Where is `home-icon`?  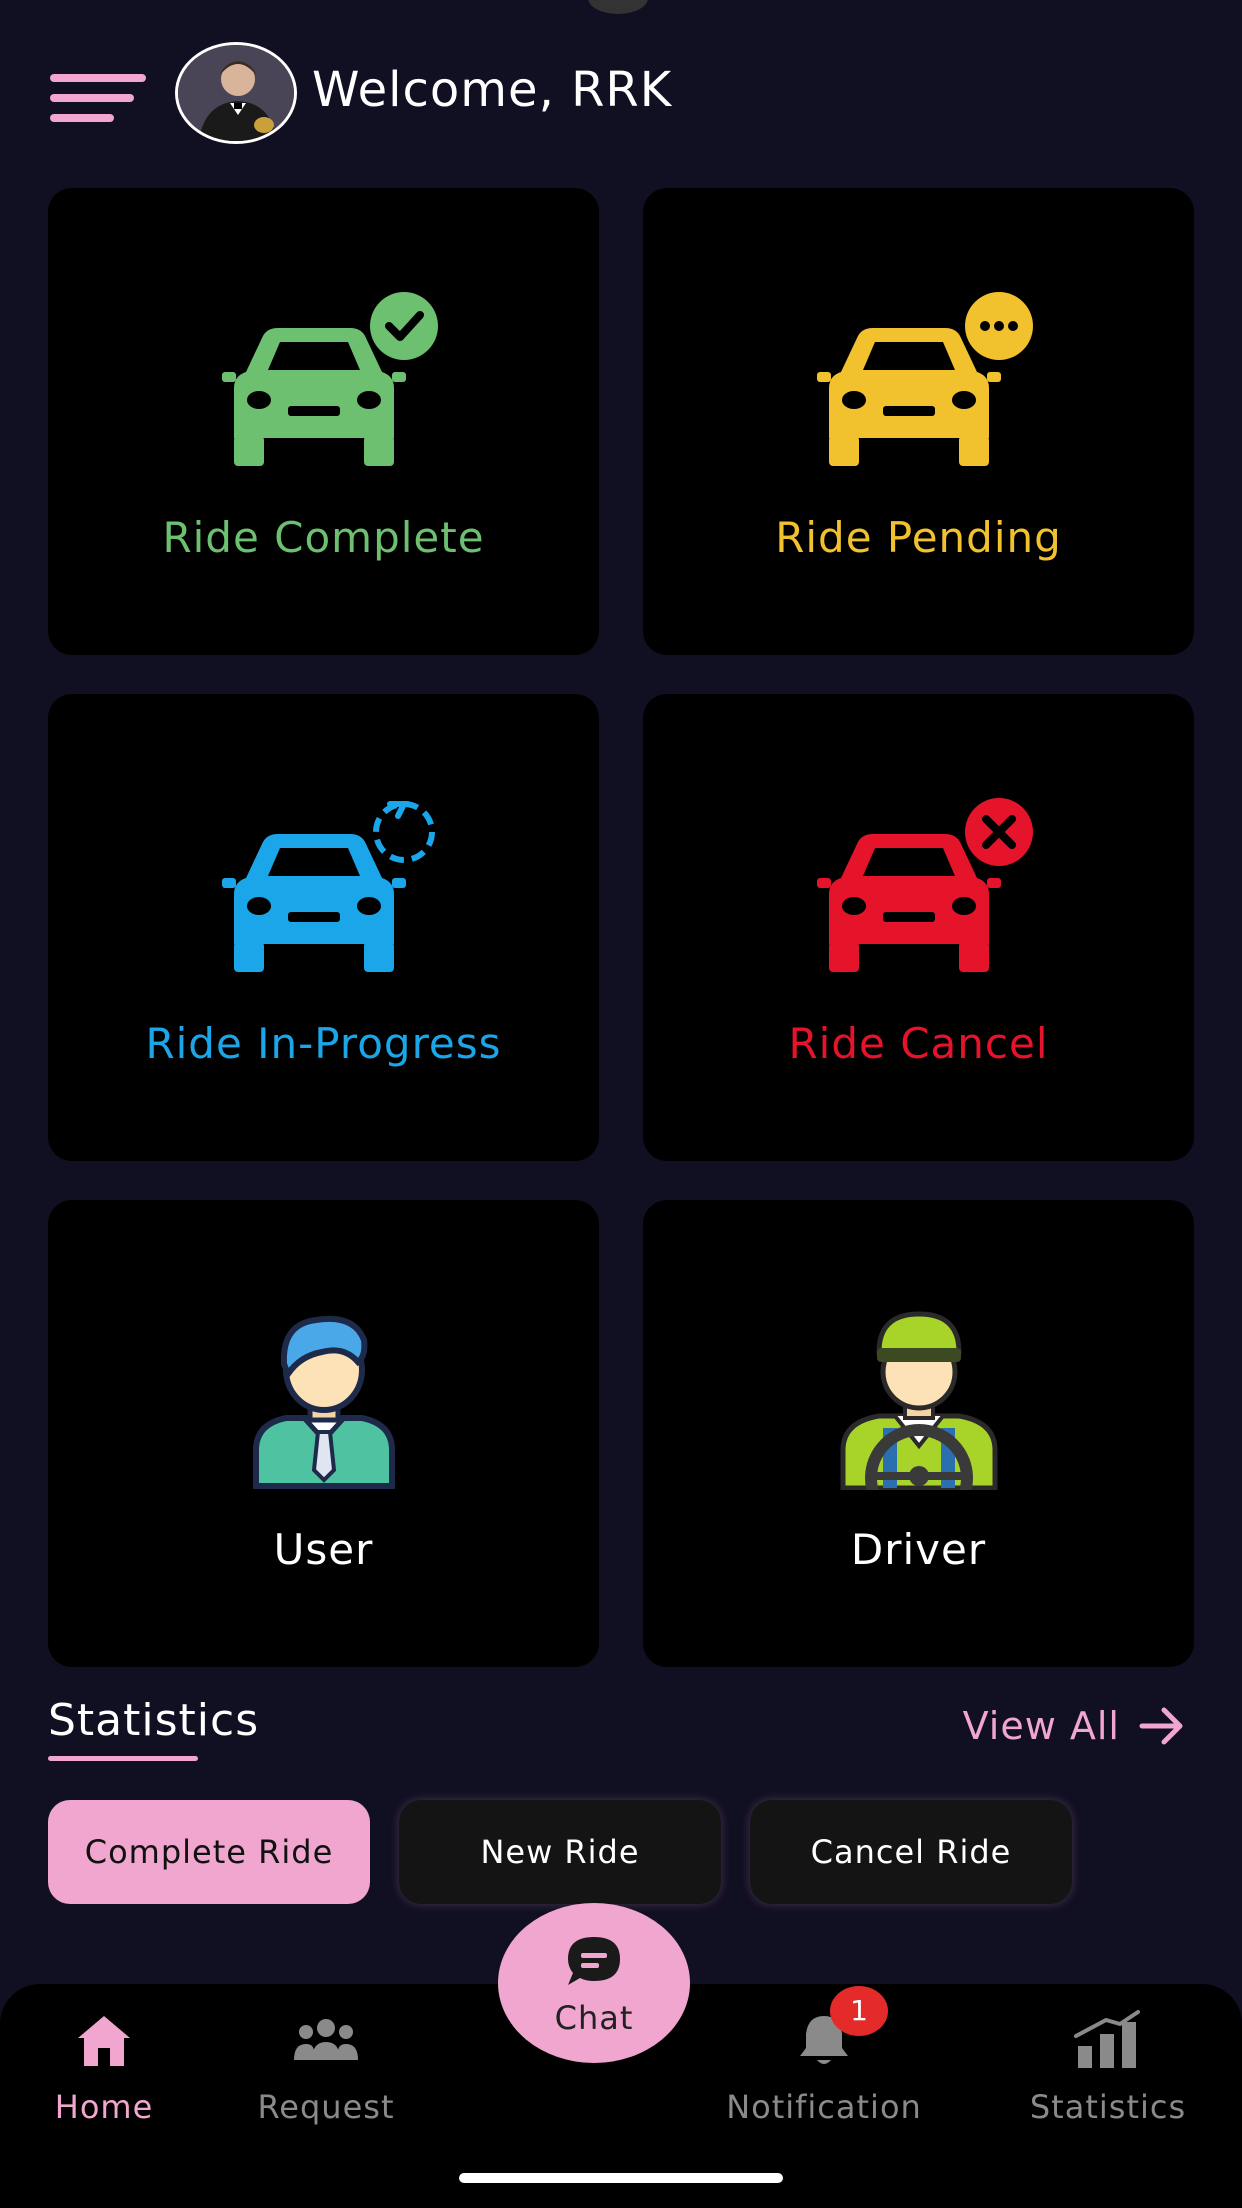 home-icon is located at coordinates (104, 2041).